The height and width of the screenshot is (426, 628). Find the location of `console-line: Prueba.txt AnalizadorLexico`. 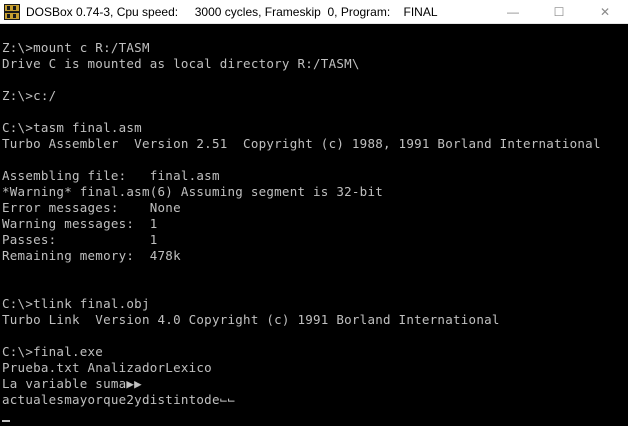

console-line: Prueba.txt AnalizadorLexico is located at coordinates (107, 367).